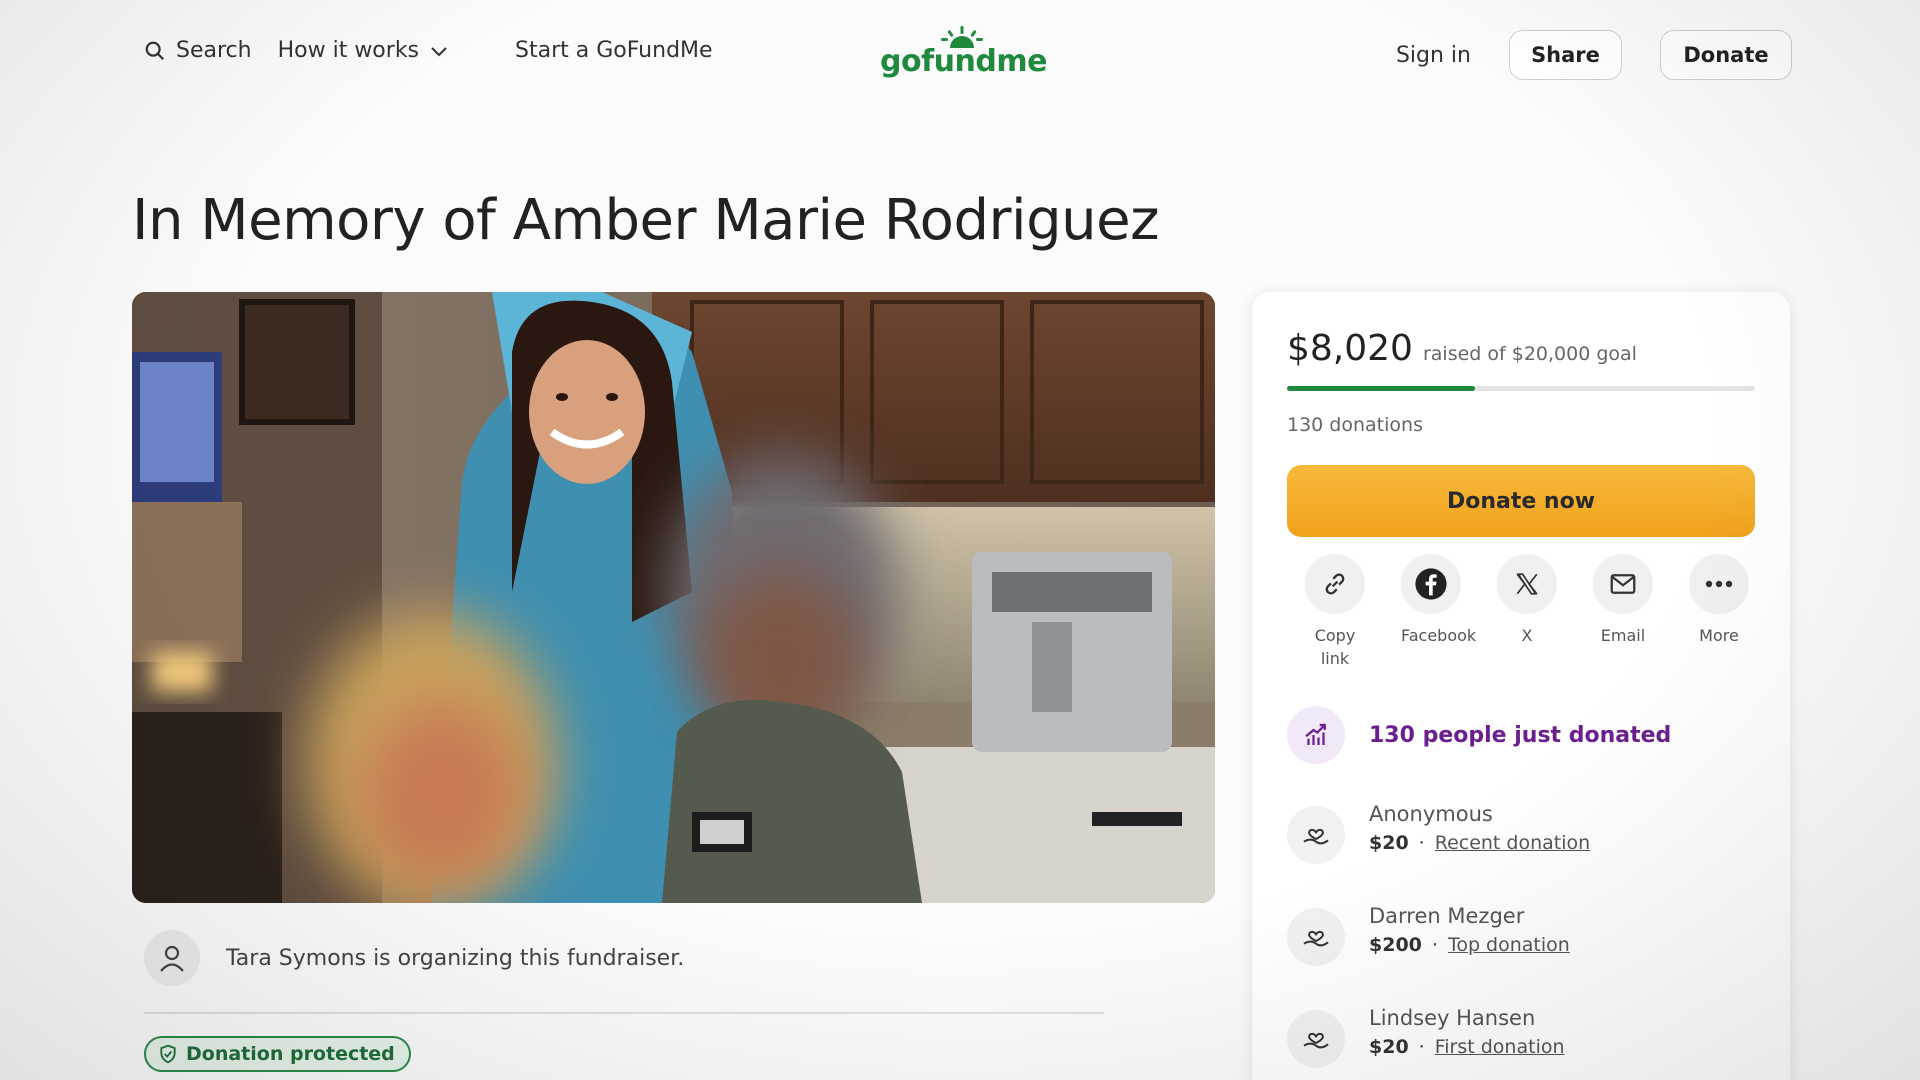 The height and width of the screenshot is (1080, 1920). I want to click on search-label: Search, so click(214, 50).